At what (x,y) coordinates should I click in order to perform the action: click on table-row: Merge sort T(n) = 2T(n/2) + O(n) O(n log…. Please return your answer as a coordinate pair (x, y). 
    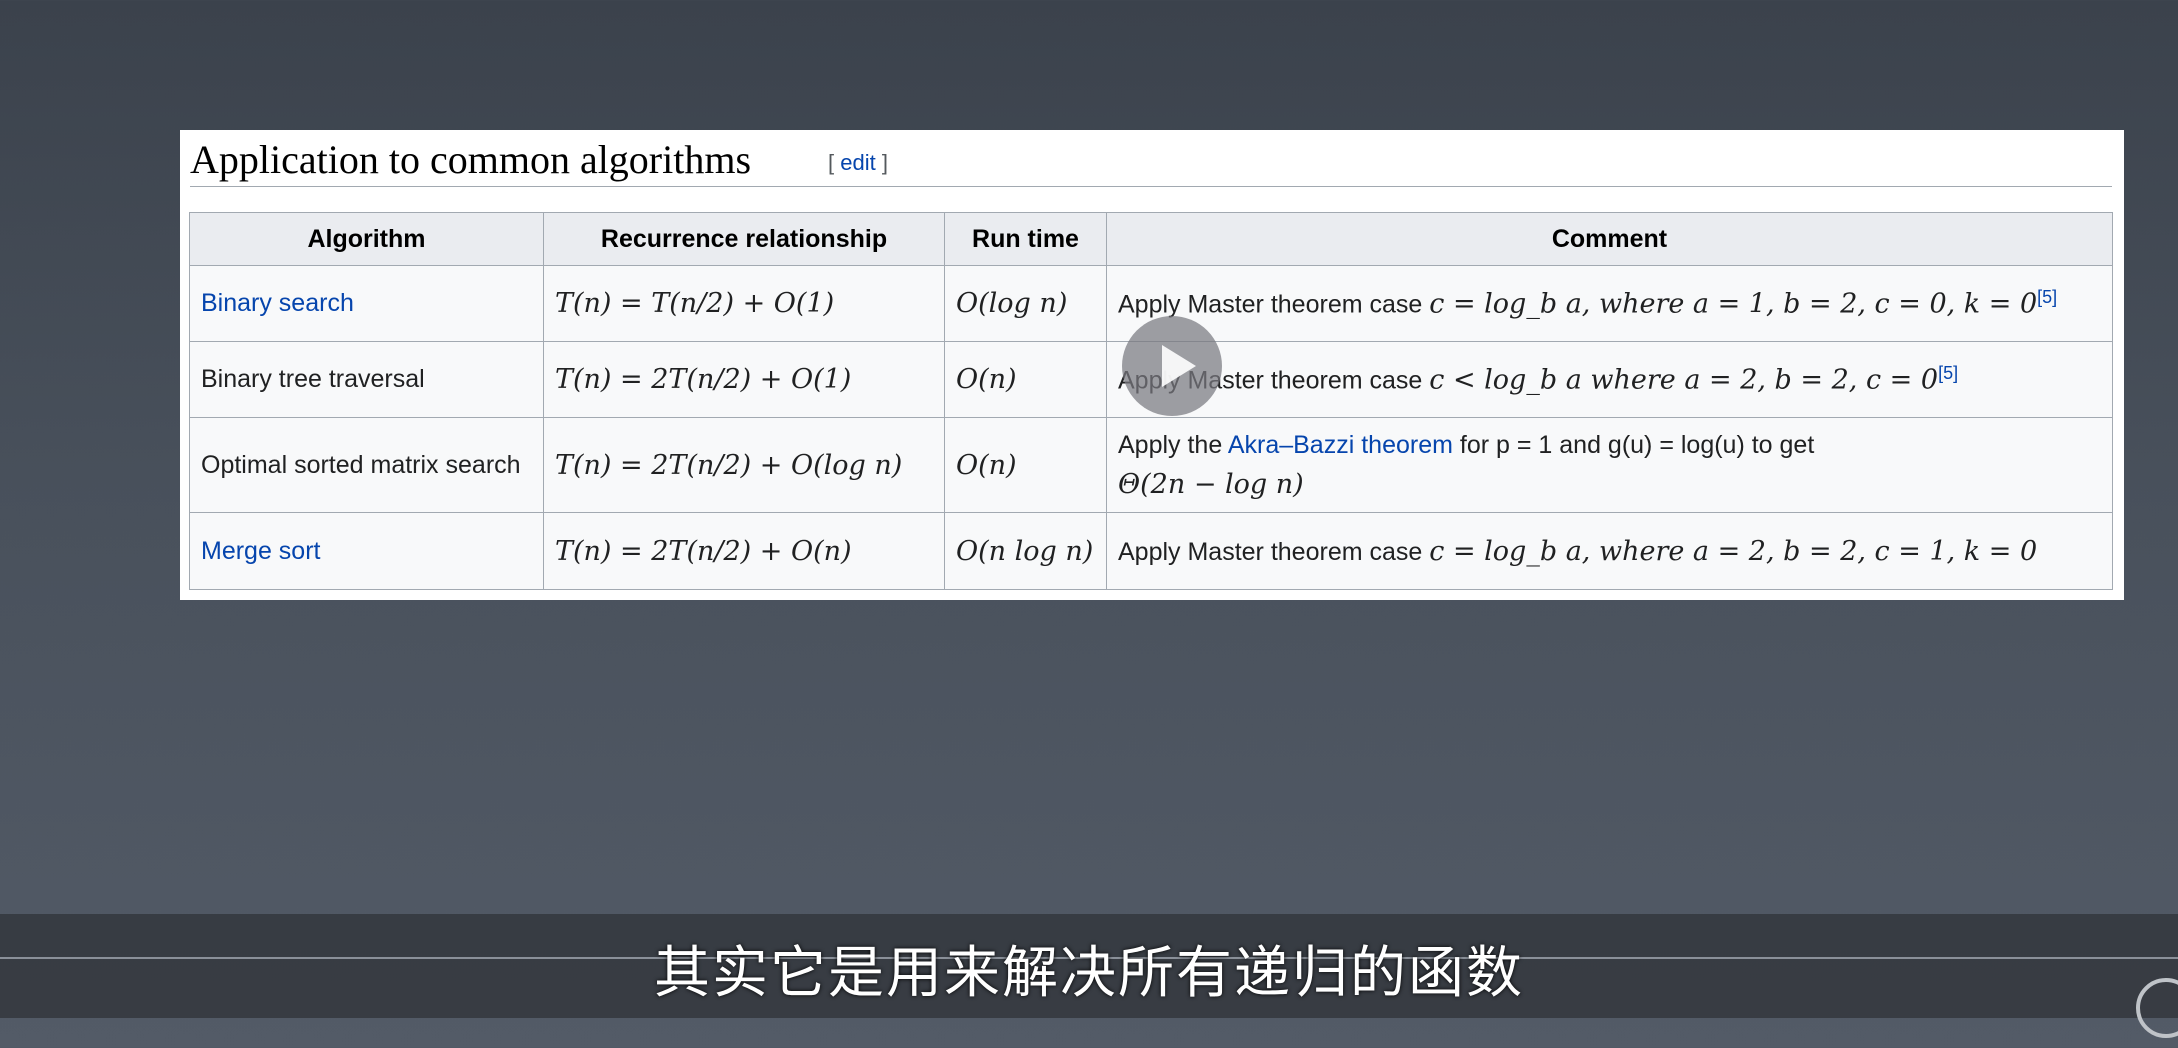
    Looking at the image, I should click on (1151, 551).